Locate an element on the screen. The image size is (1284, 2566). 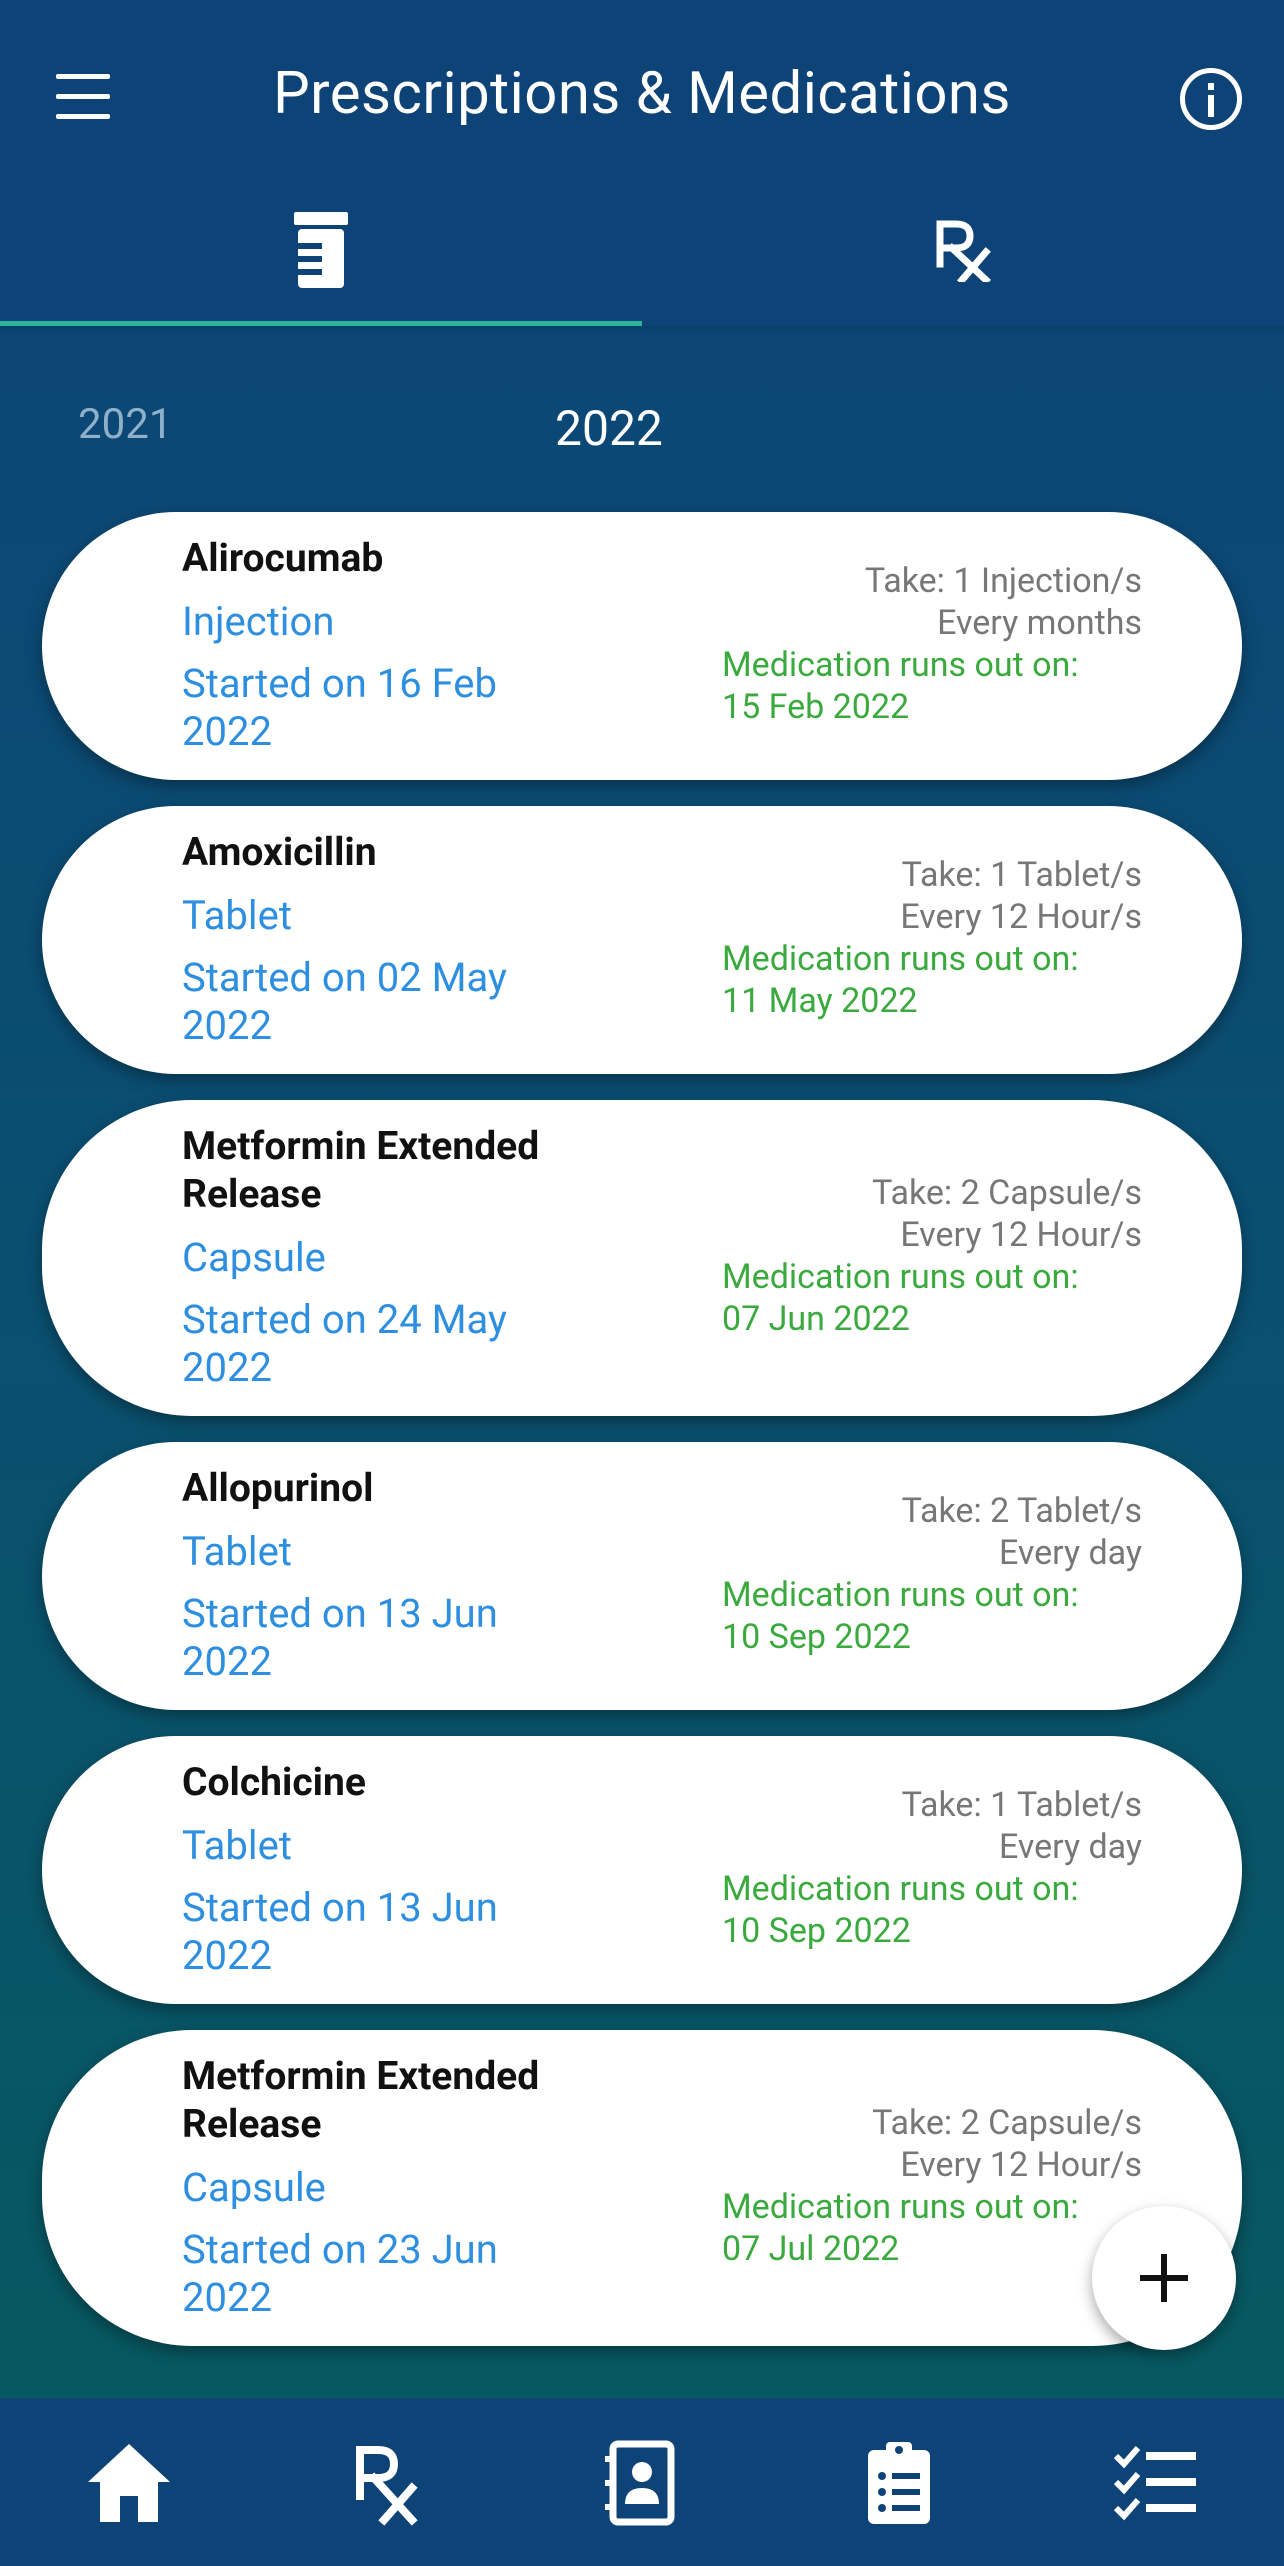
medication-name: Amoxicillin is located at coordinates (279, 852).